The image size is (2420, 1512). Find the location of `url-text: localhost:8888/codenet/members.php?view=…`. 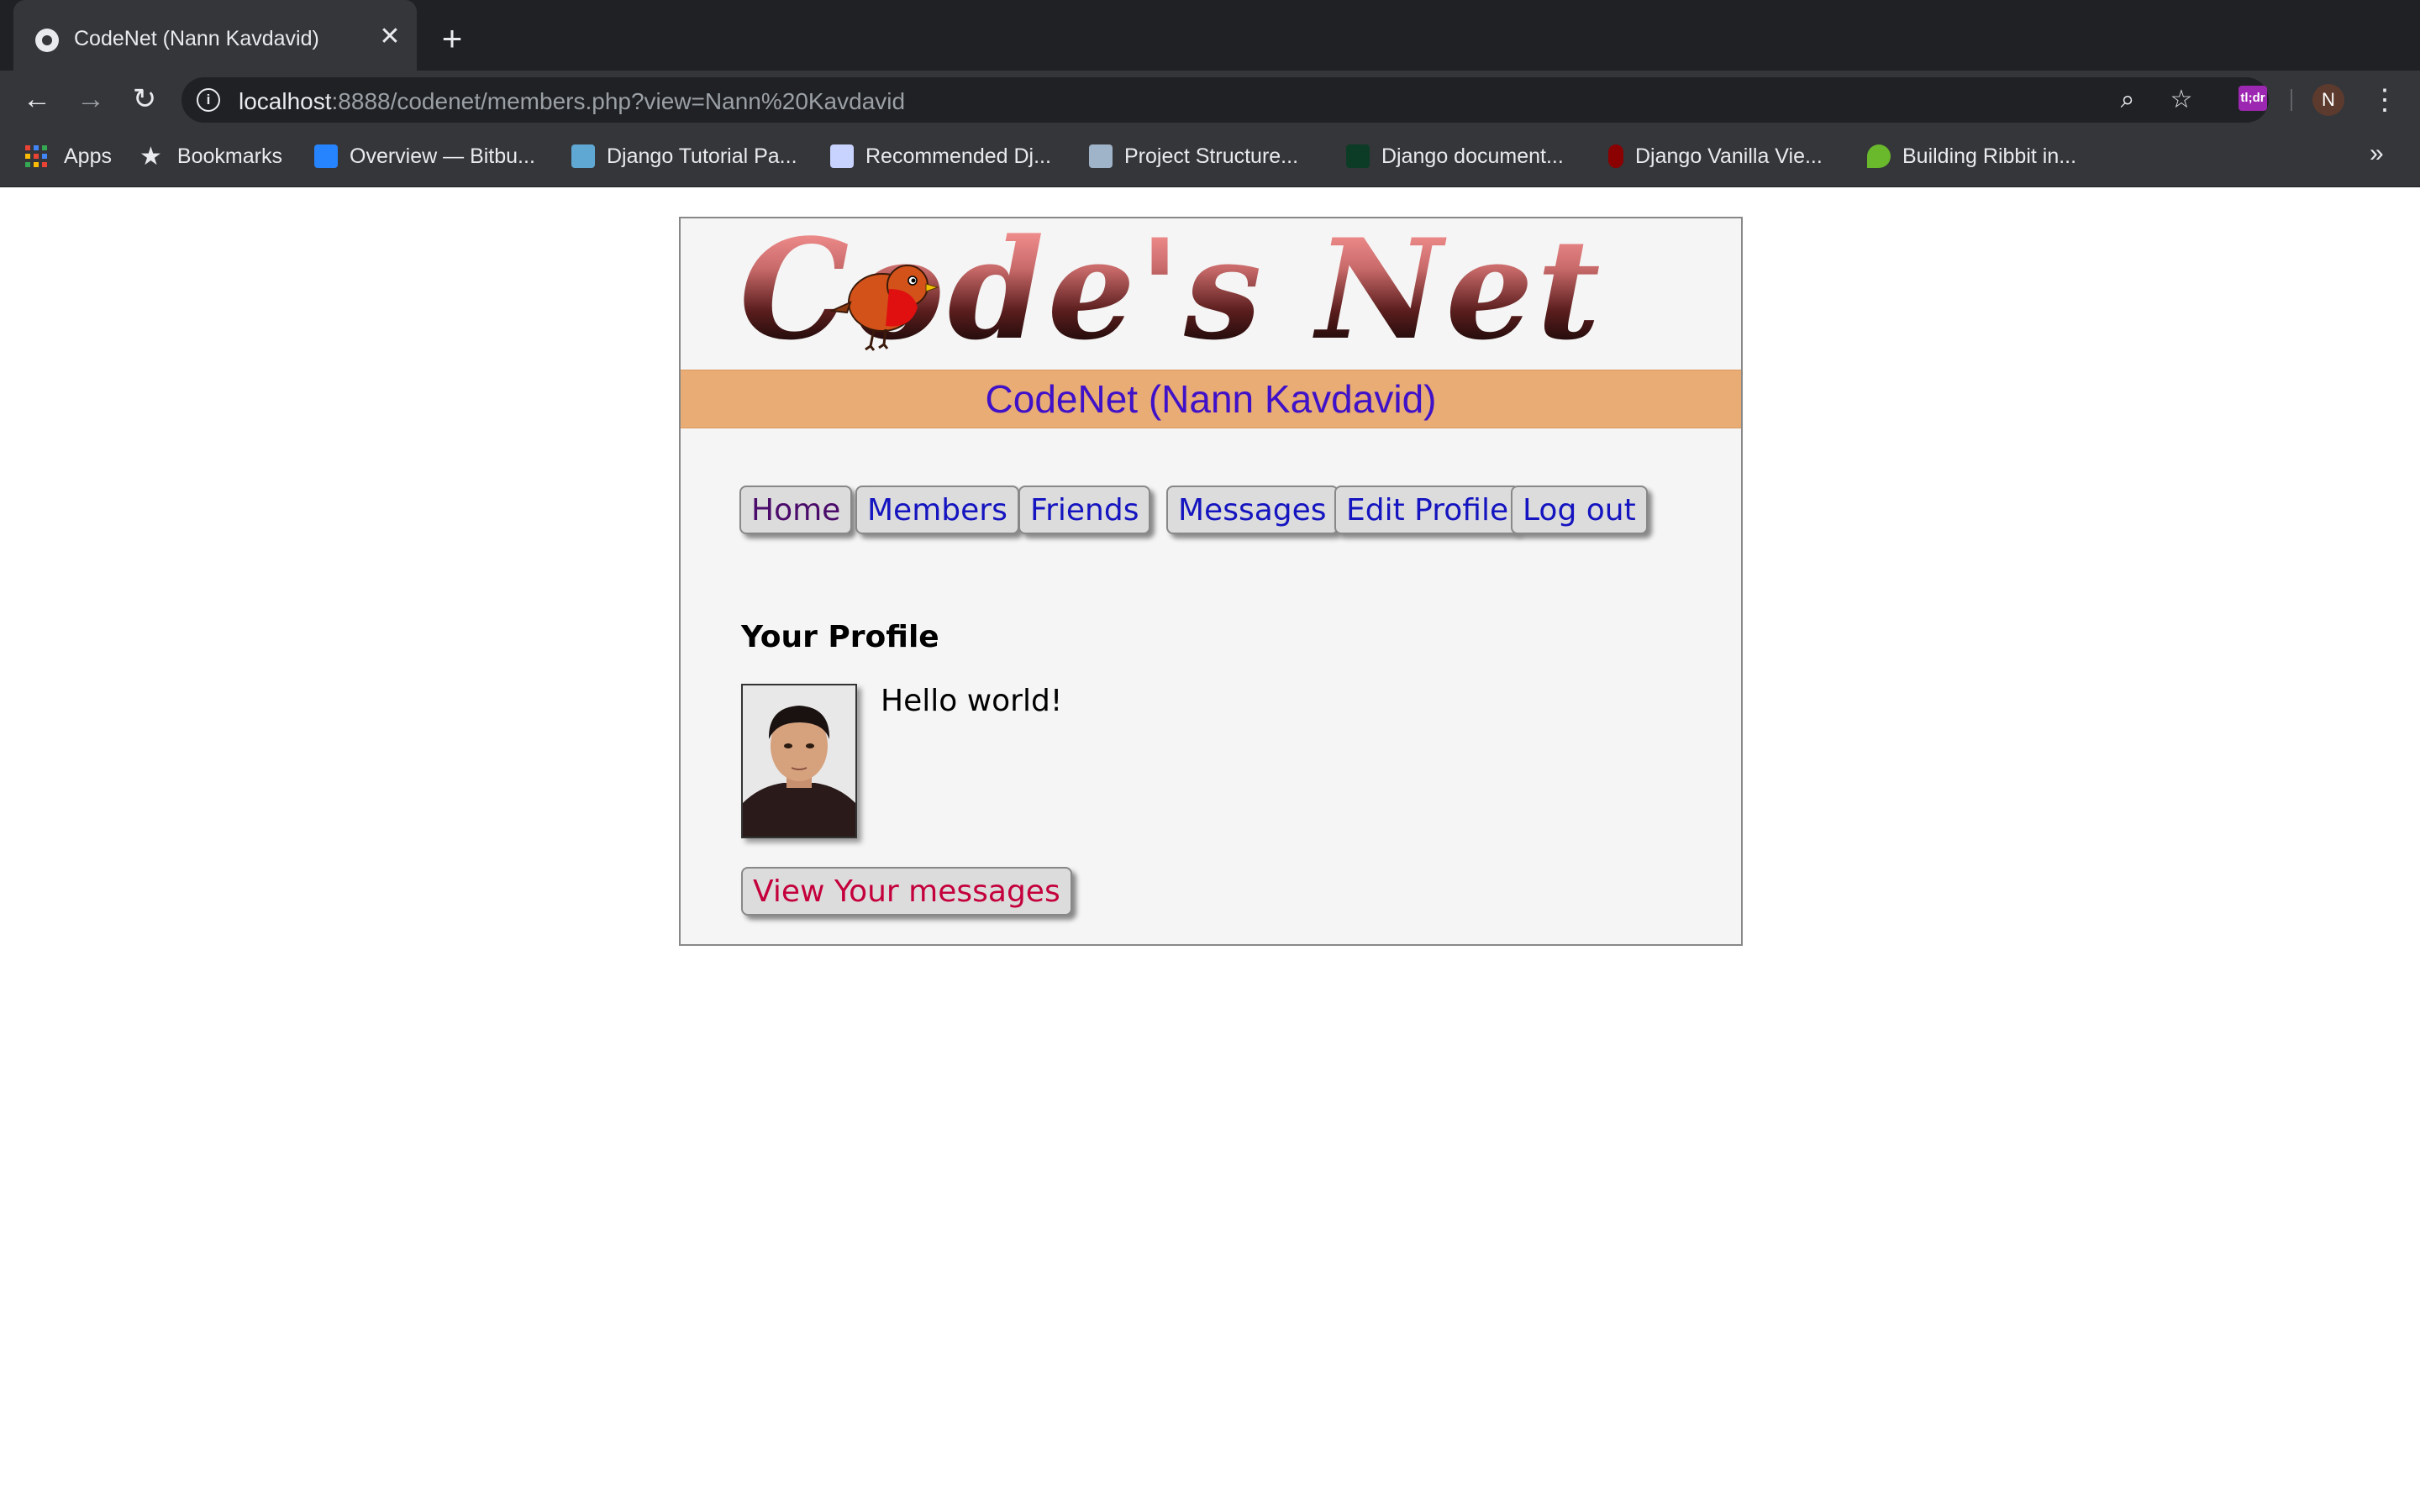

url-text: localhost:8888/codenet/members.php?view=… is located at coordinates (572, 101).